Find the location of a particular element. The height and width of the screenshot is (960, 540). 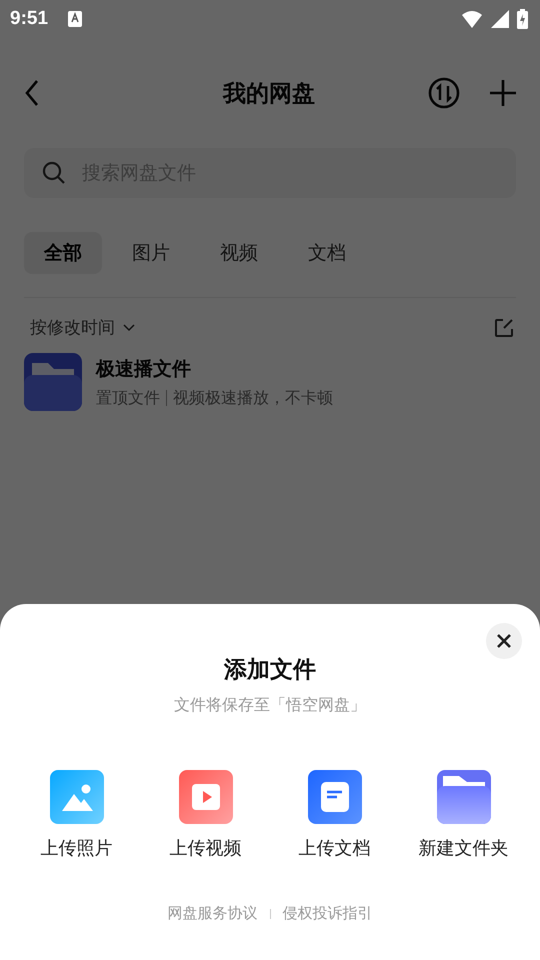

tab: 视频 is located at coordinates (239, 253).